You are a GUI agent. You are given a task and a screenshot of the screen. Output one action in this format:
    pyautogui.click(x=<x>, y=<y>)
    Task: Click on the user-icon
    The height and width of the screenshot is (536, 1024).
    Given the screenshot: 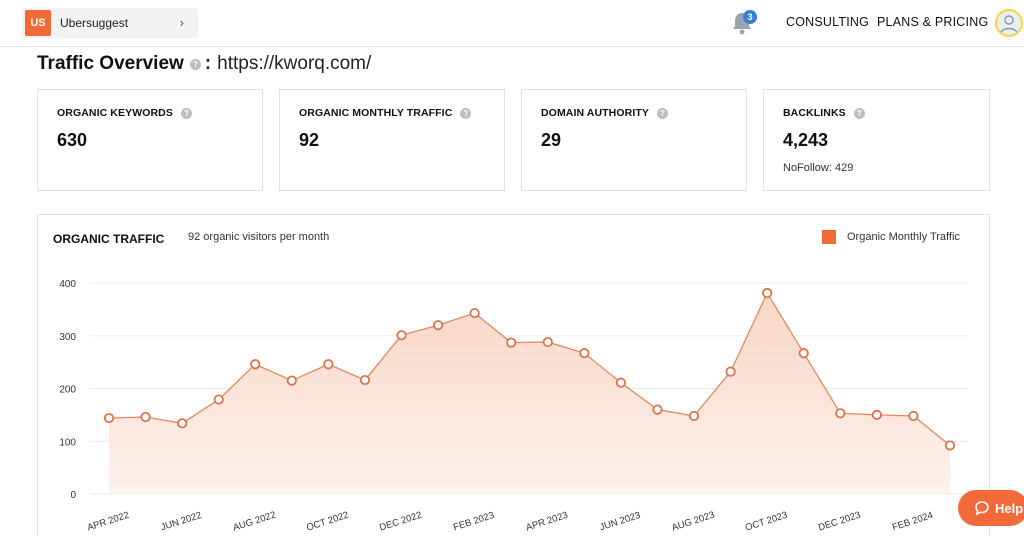 What is the action you would take?
    pyautogui.click(x=1009, y=24)
    